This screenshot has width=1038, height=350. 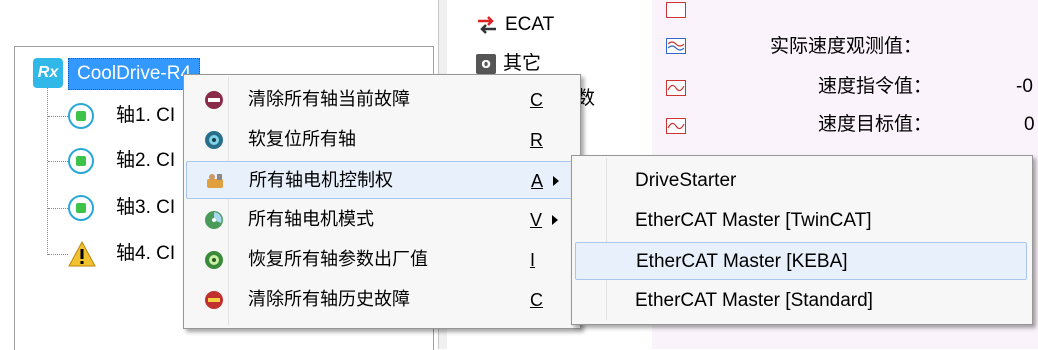 I want to click on motor-control-icon, so click(x=215, y=181).